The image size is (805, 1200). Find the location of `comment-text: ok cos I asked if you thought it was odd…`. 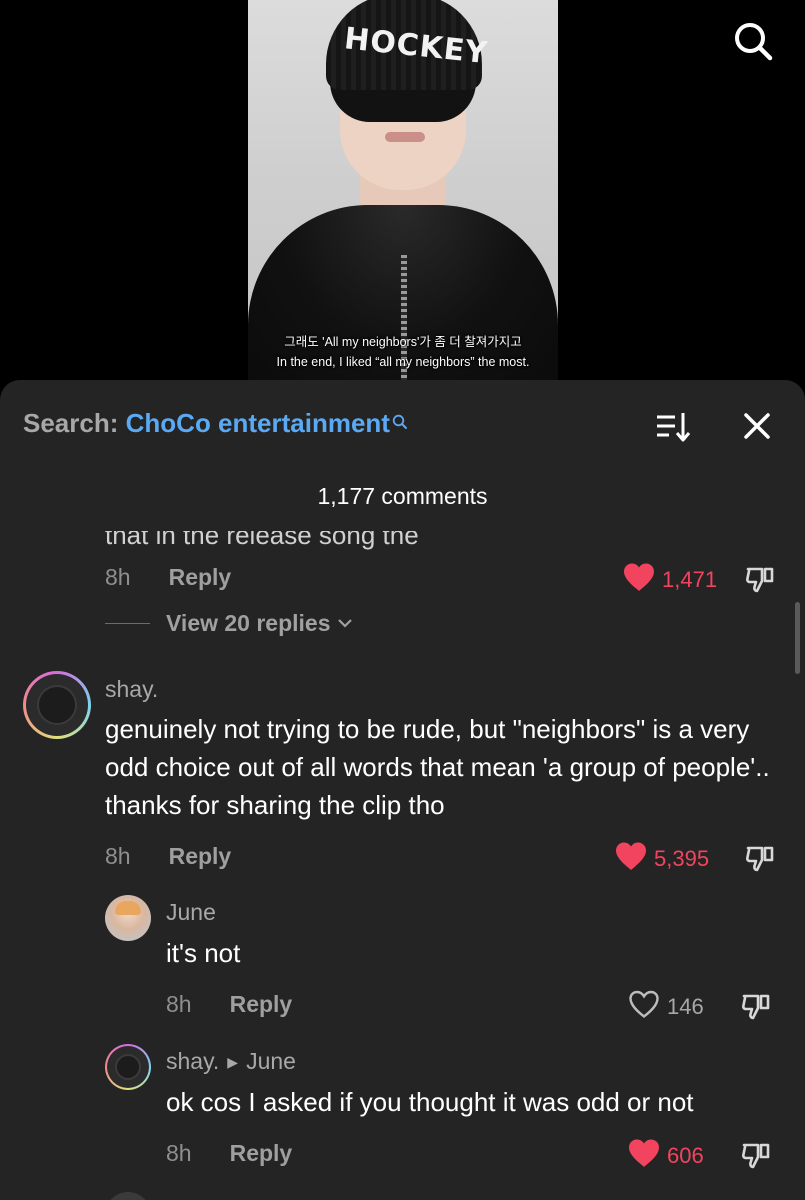

comment-text: ok cos I asked if you thought it was odd… is located at coordinates (430, 1102).